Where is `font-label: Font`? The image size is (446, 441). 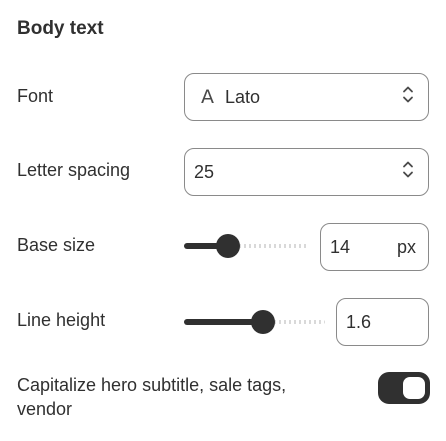 font-label: Font is located at coordinates (35, 96).